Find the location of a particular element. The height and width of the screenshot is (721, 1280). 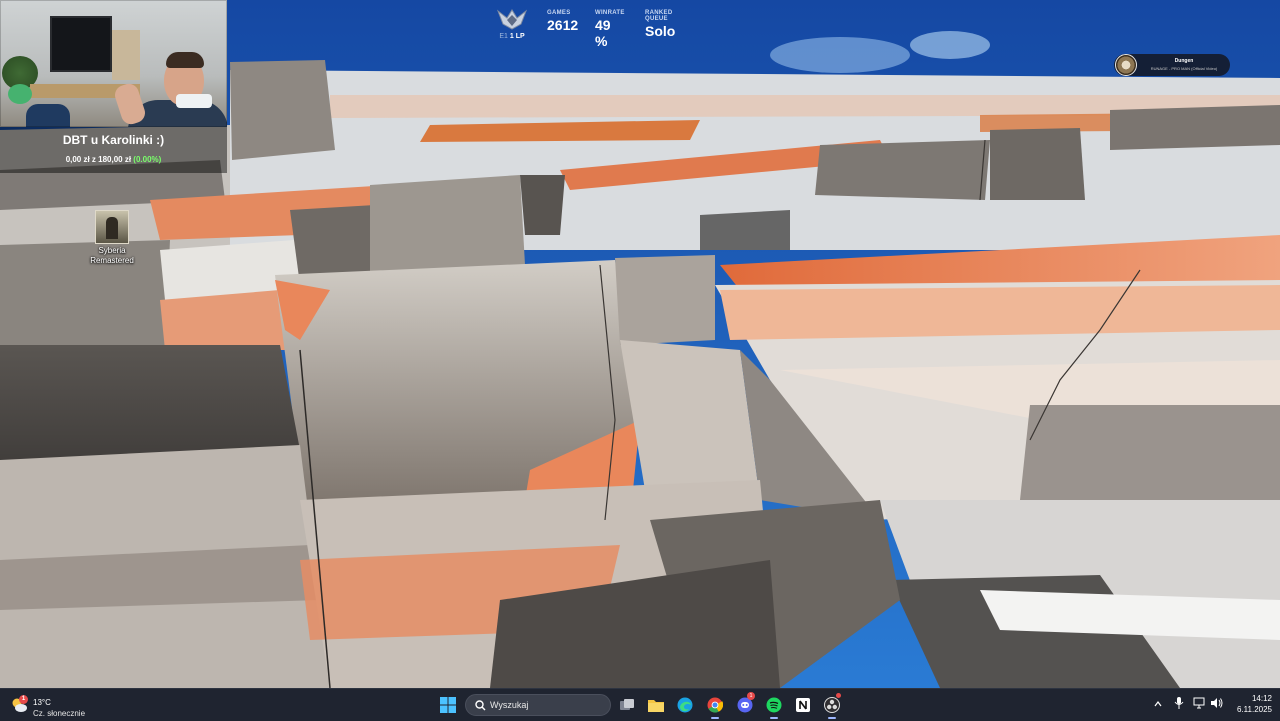

lp-prefix: E1 is located at coordinates (503, 36).